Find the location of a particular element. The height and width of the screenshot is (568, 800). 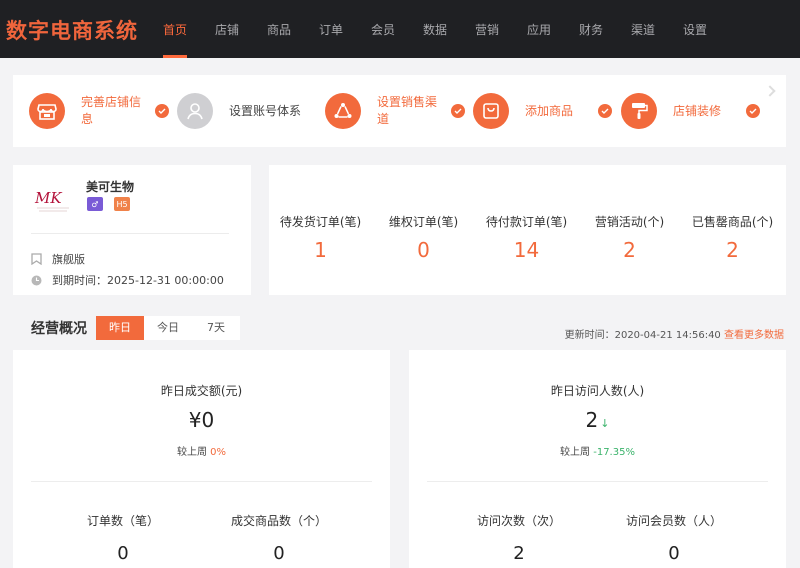

stat-value: 0 is located at coordinates (423, 250).